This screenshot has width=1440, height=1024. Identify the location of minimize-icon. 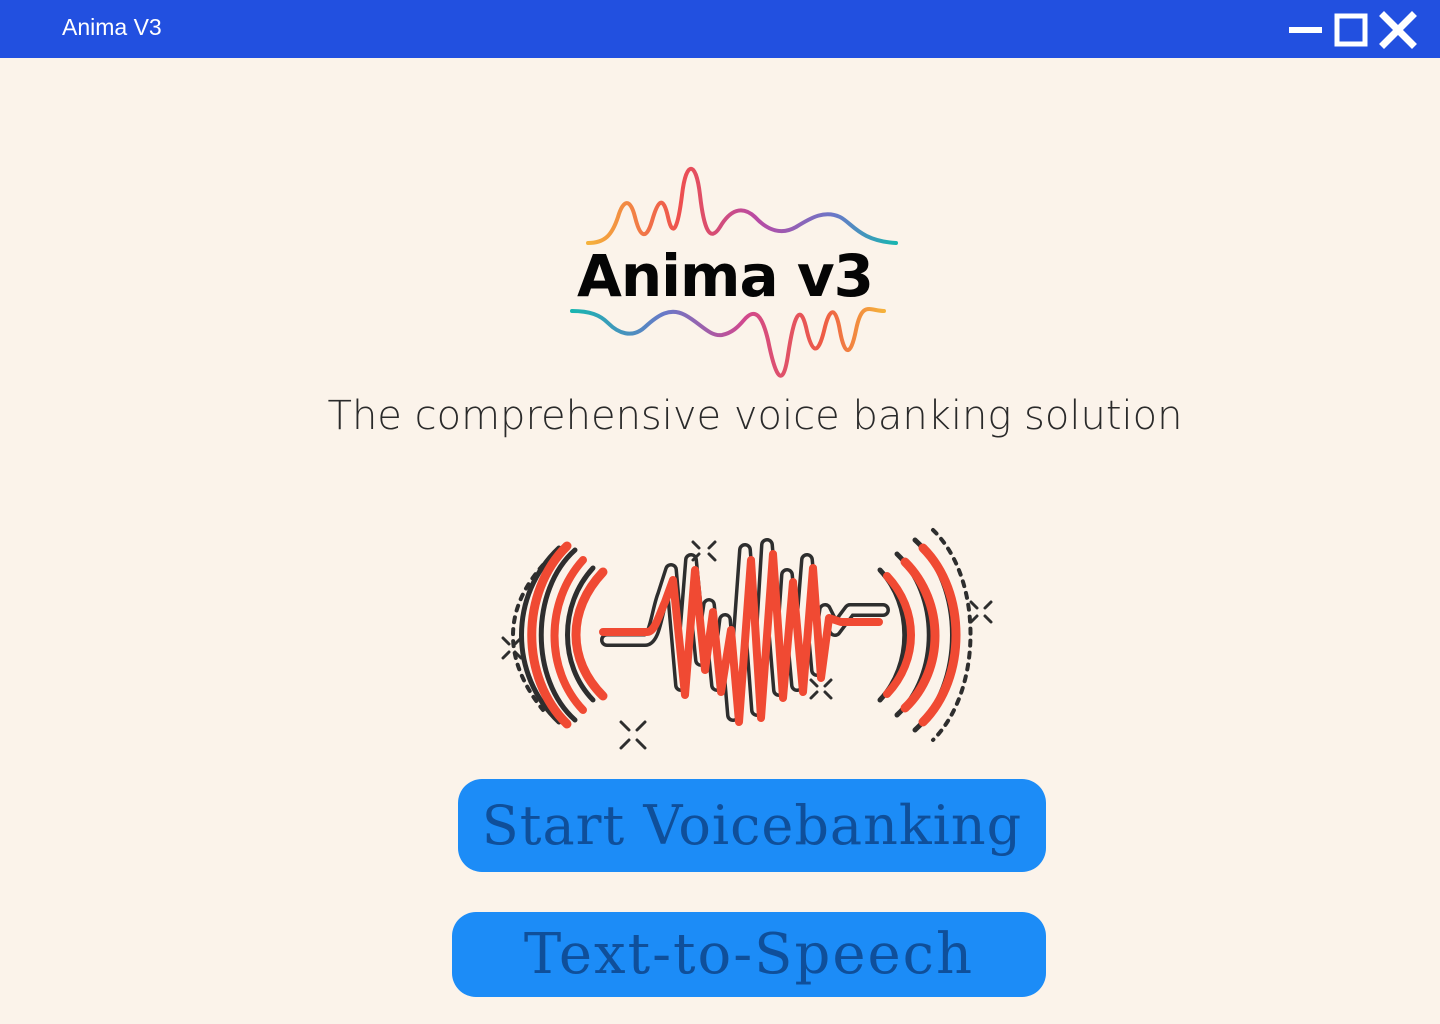
(1306, 30).